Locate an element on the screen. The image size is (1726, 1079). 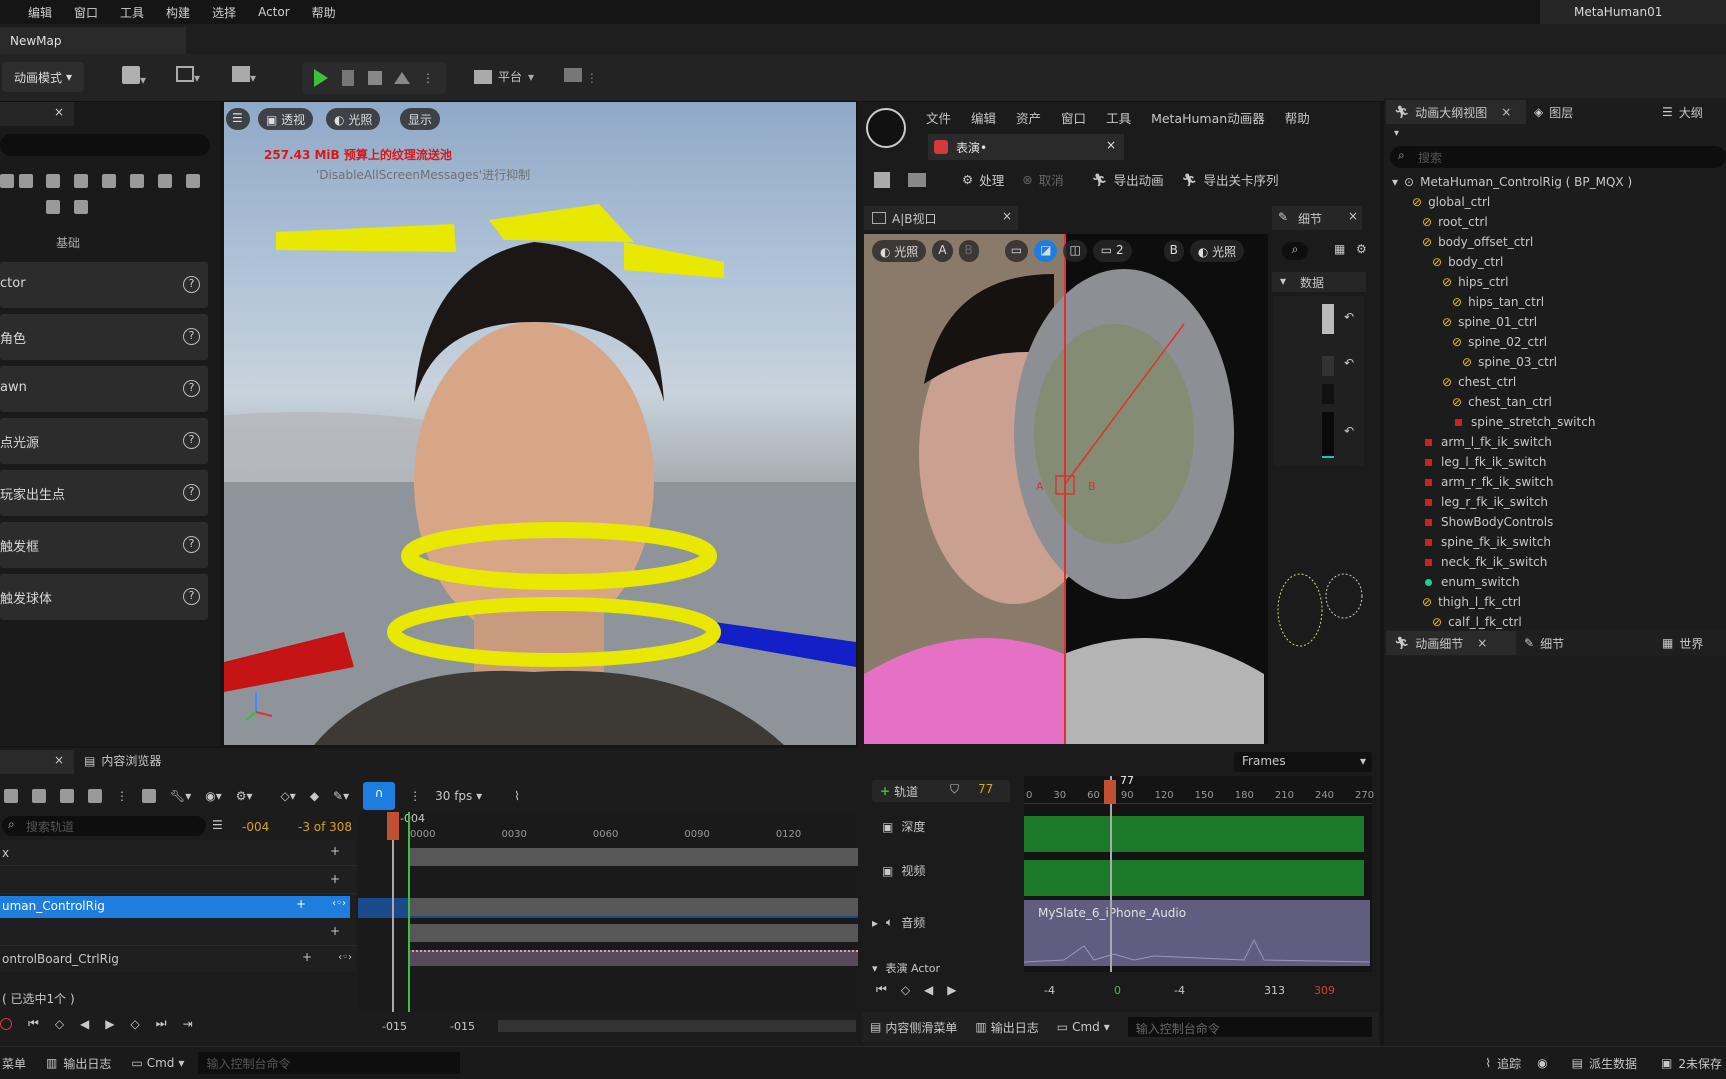
ab-viewport-tab: A|B视口 × is located at coordinates (941, 218).